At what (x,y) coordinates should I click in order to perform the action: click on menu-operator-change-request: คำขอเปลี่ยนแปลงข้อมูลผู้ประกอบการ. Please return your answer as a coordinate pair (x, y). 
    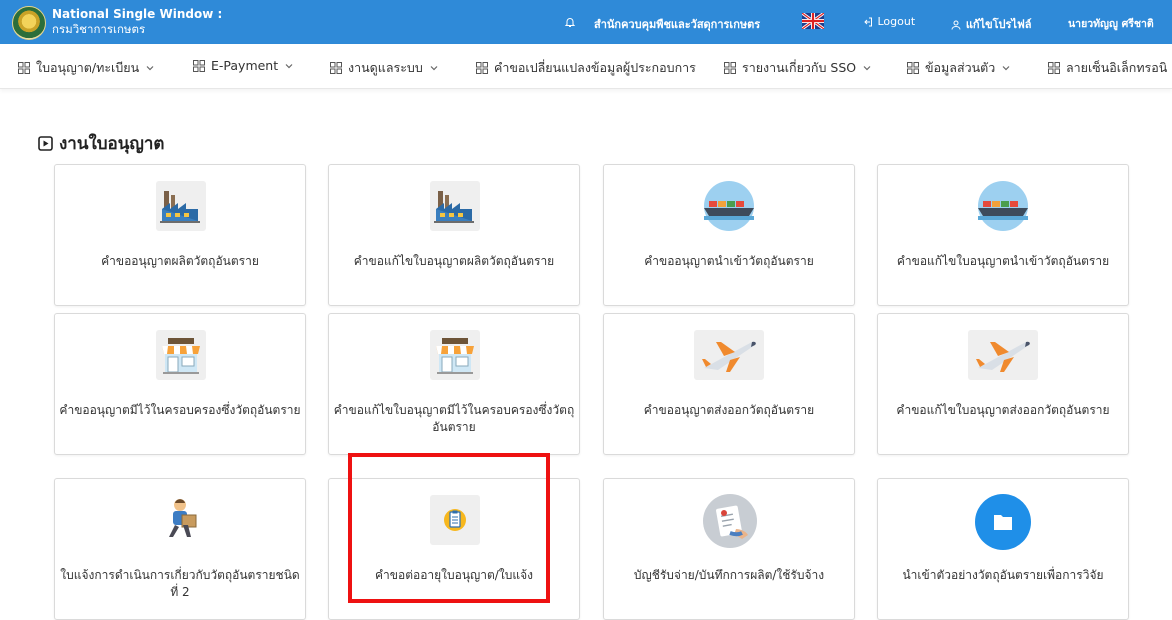
    Looking at the image, I should click on (586, 68).